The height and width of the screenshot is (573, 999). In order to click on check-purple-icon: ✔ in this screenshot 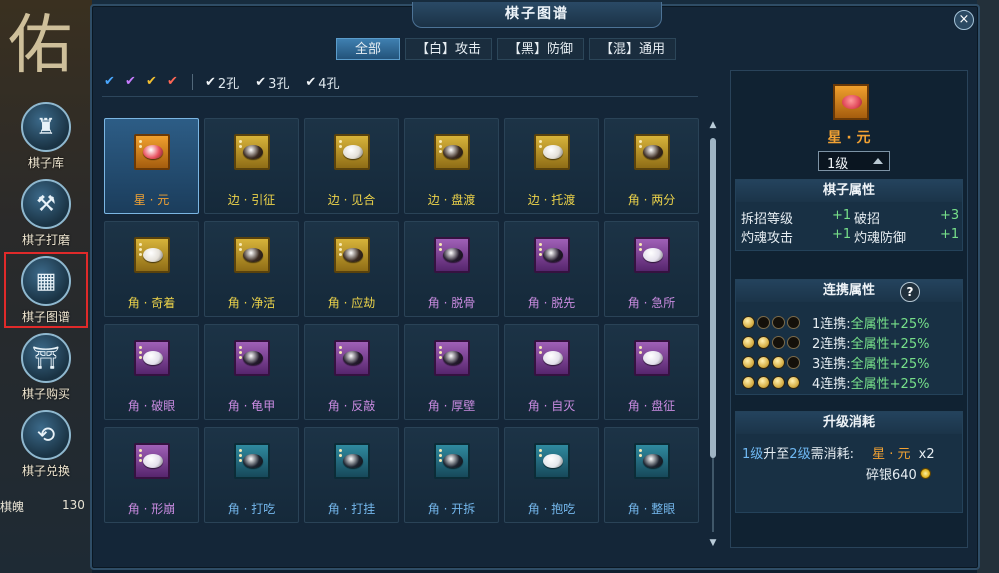, I will do `click(130, 82)`.